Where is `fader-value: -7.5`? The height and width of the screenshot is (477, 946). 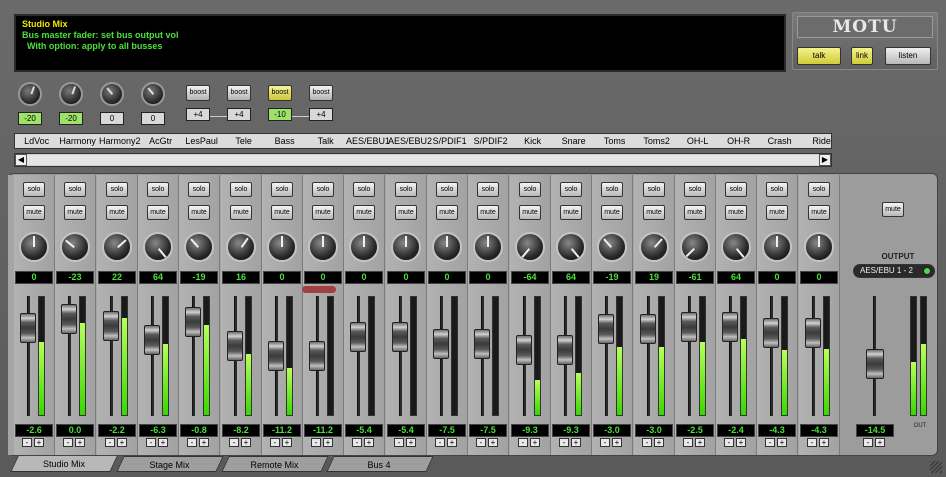 fader-value: -7.5 is located at coordinates (447, 430).